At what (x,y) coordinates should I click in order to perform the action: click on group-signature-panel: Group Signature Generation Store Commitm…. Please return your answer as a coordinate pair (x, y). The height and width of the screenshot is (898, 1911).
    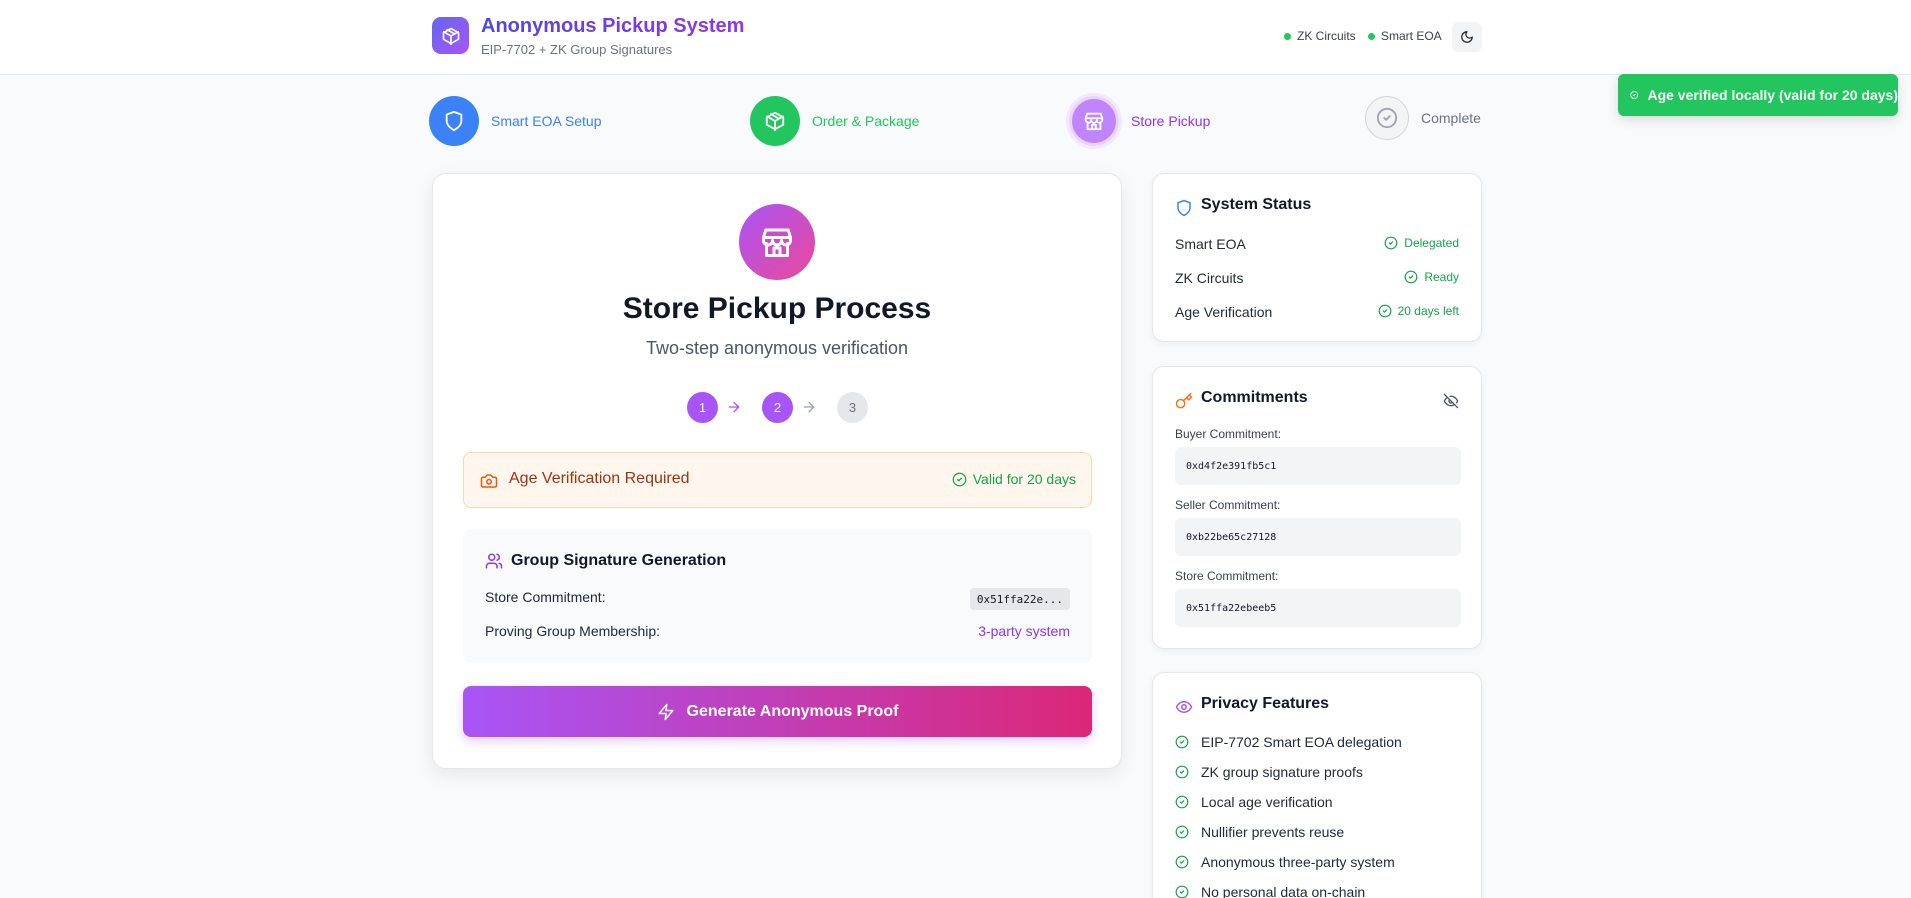
    Looking at the image, I should click on (777, 596).